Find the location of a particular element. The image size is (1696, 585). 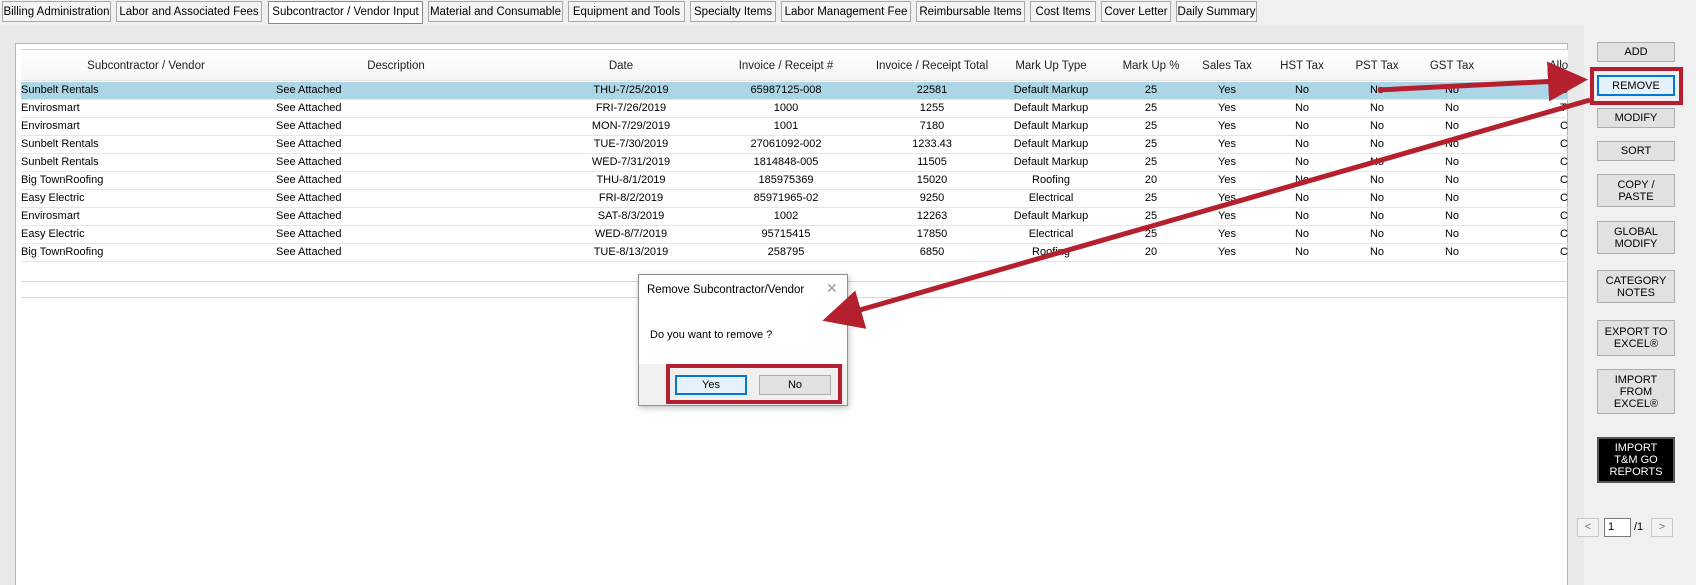

category-notes-button: CATEGORY NOTES is located at coordinates (1636, 286).